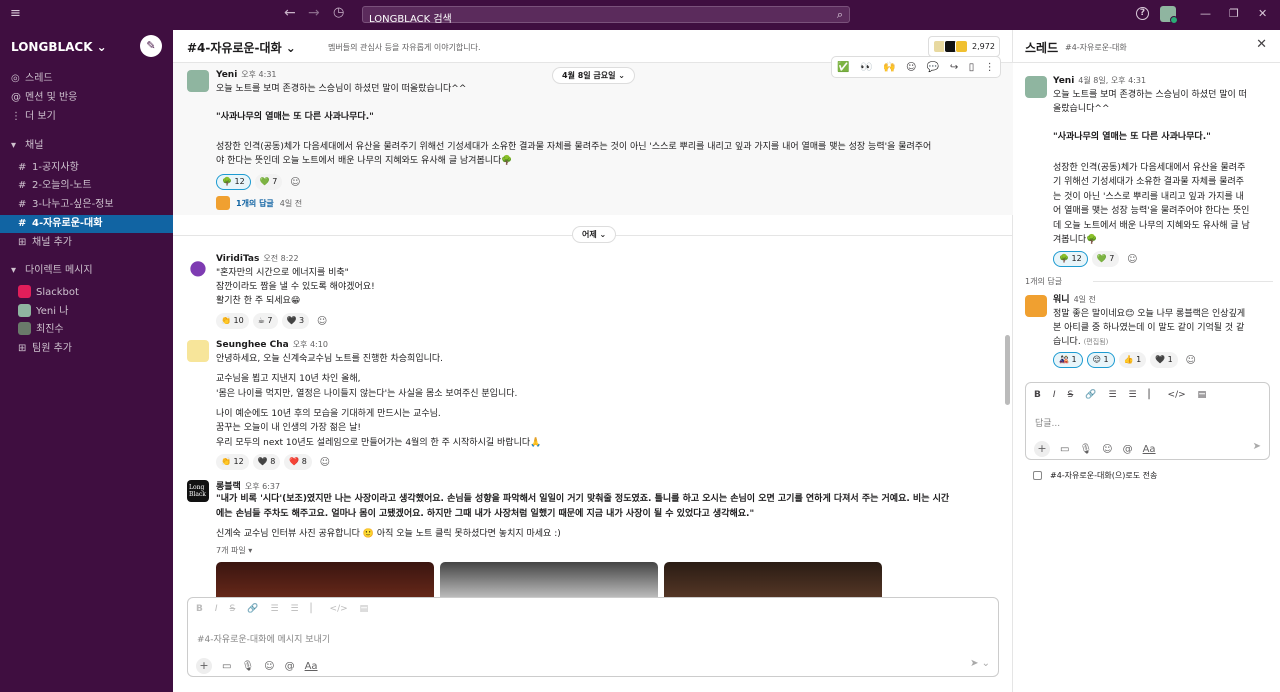 This screenshot has height=692, width=1280. What do you see at coordinates (1100, 360) in the screenshot?
I see `reaction-pill: 😌 1` at bounding box center [1100, 360].